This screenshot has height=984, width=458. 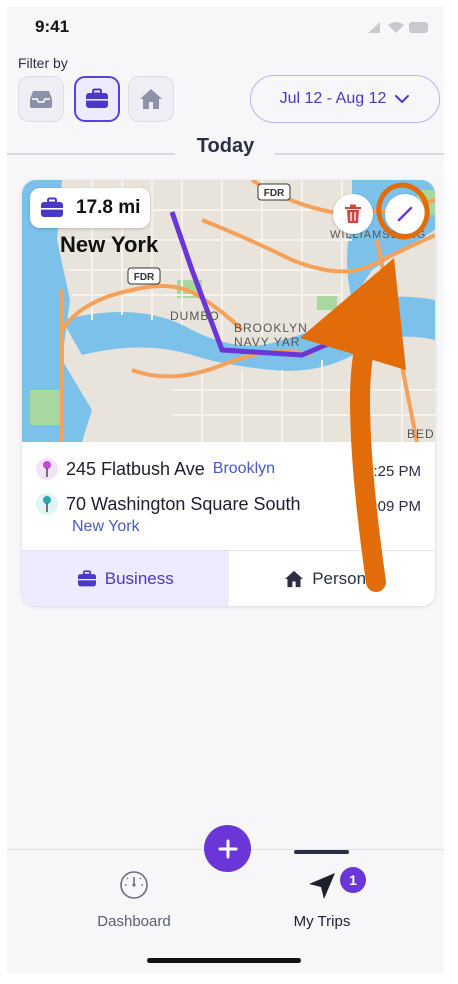 I want to click on map-label-dumbo: DUMBO, so click(x=195, y=316).